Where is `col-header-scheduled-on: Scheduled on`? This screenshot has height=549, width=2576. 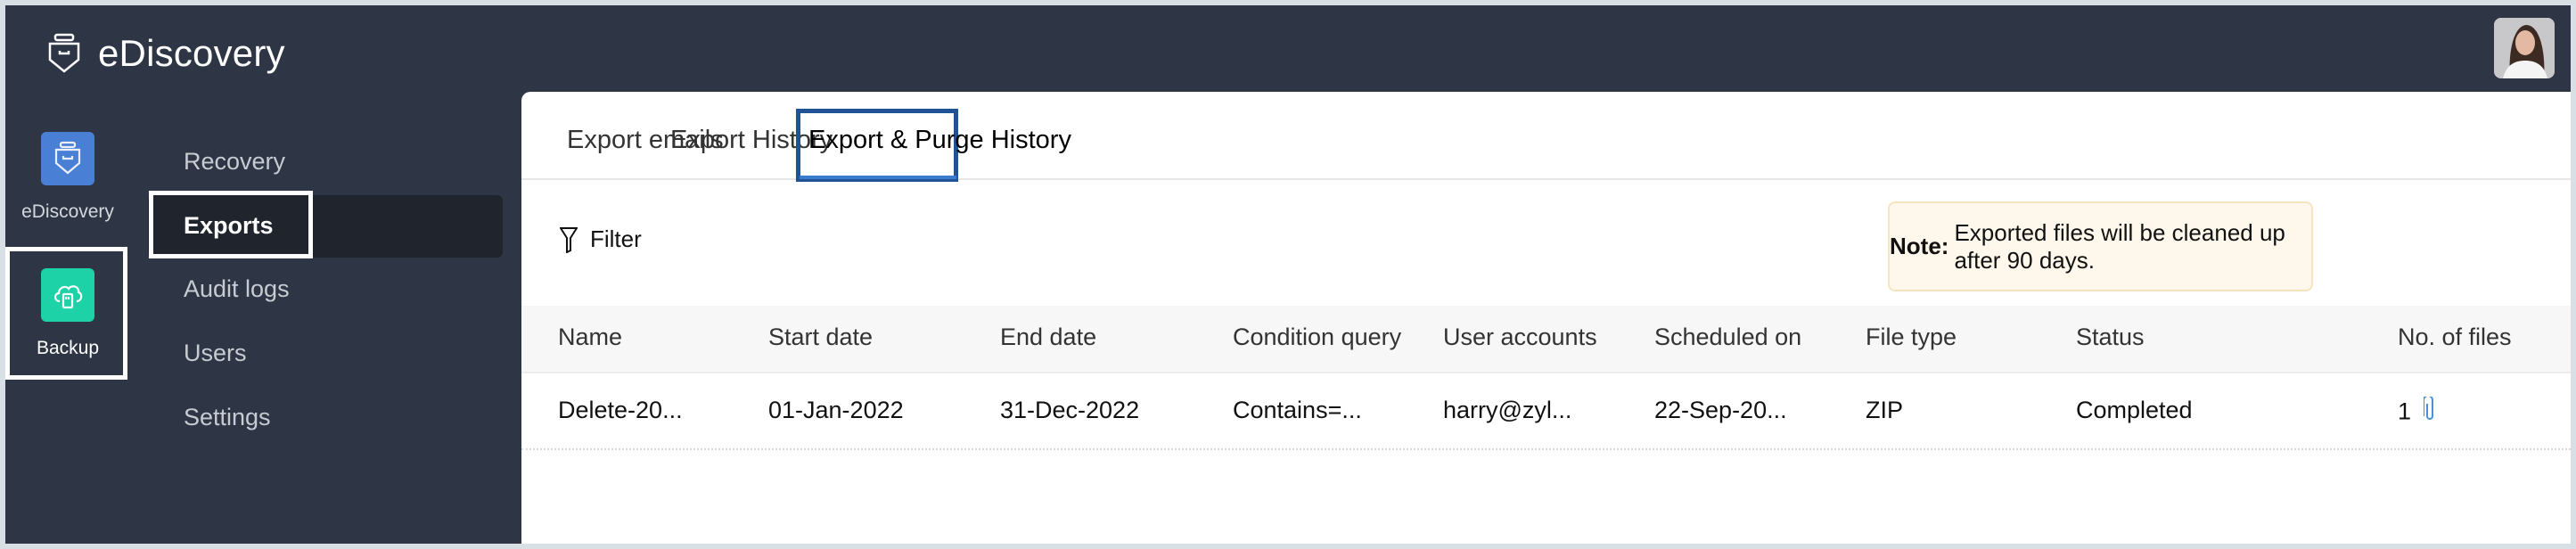 col-header-scheduled-on: Scheduled on is located at coordinates (1728, 338).